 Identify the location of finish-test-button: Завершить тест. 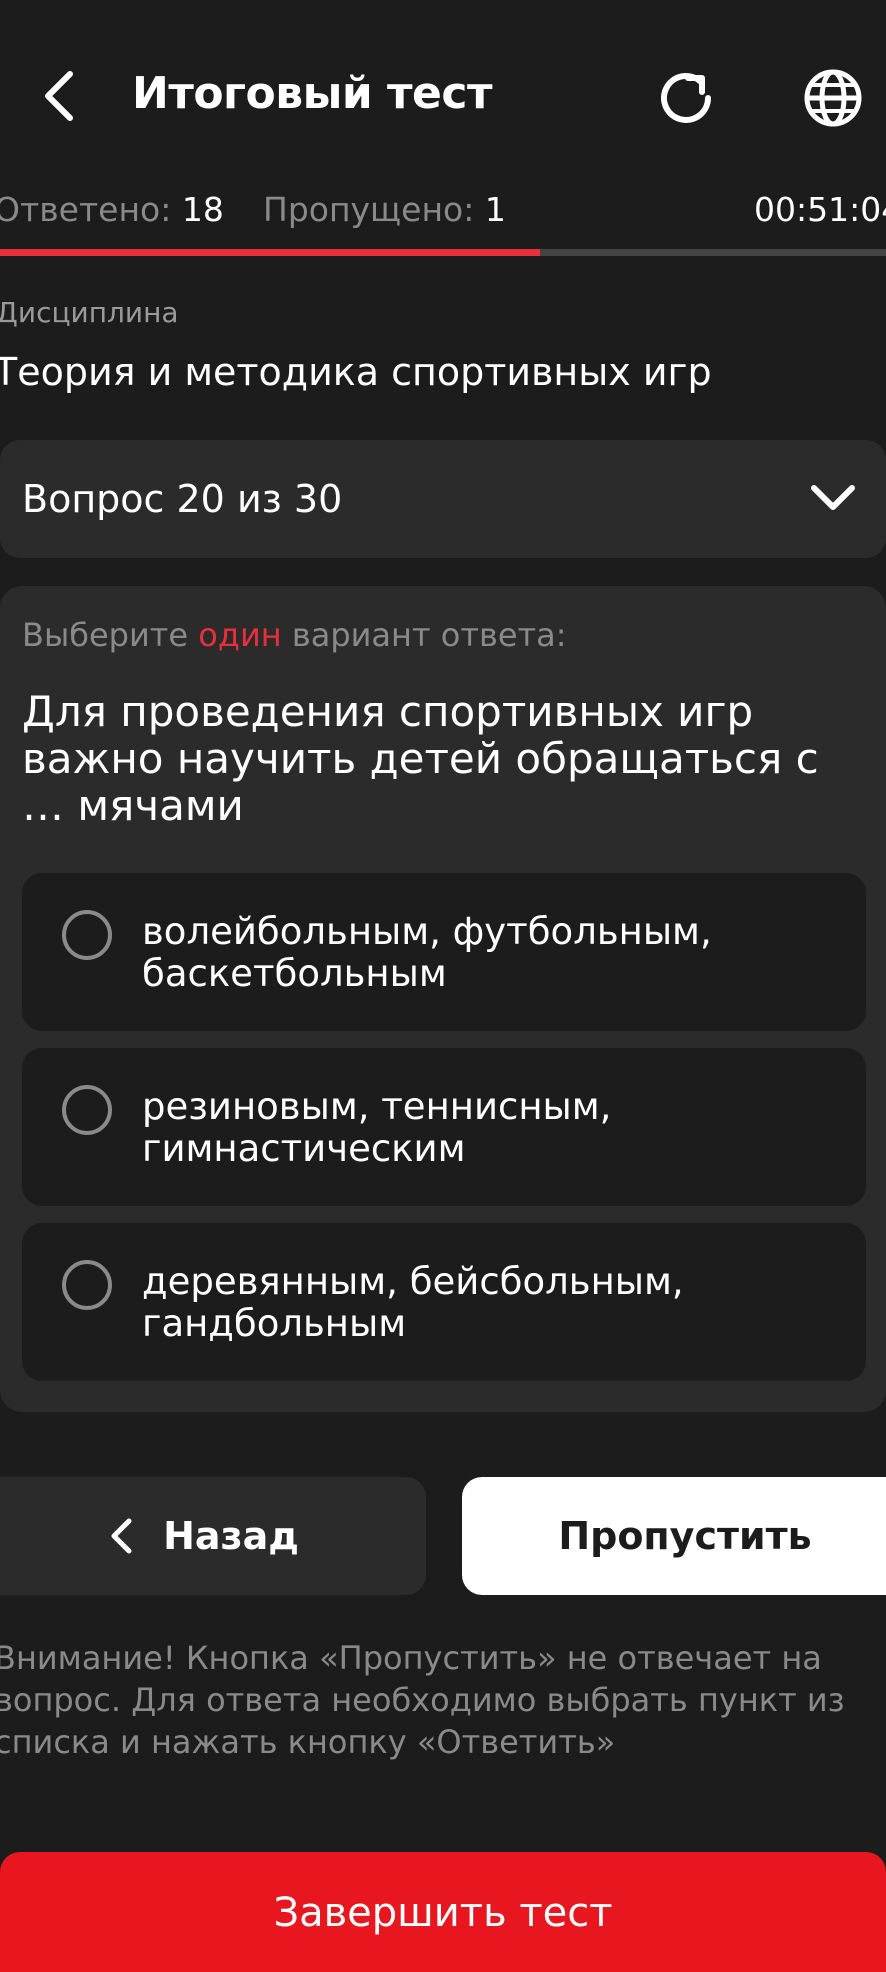
(443, 1912).